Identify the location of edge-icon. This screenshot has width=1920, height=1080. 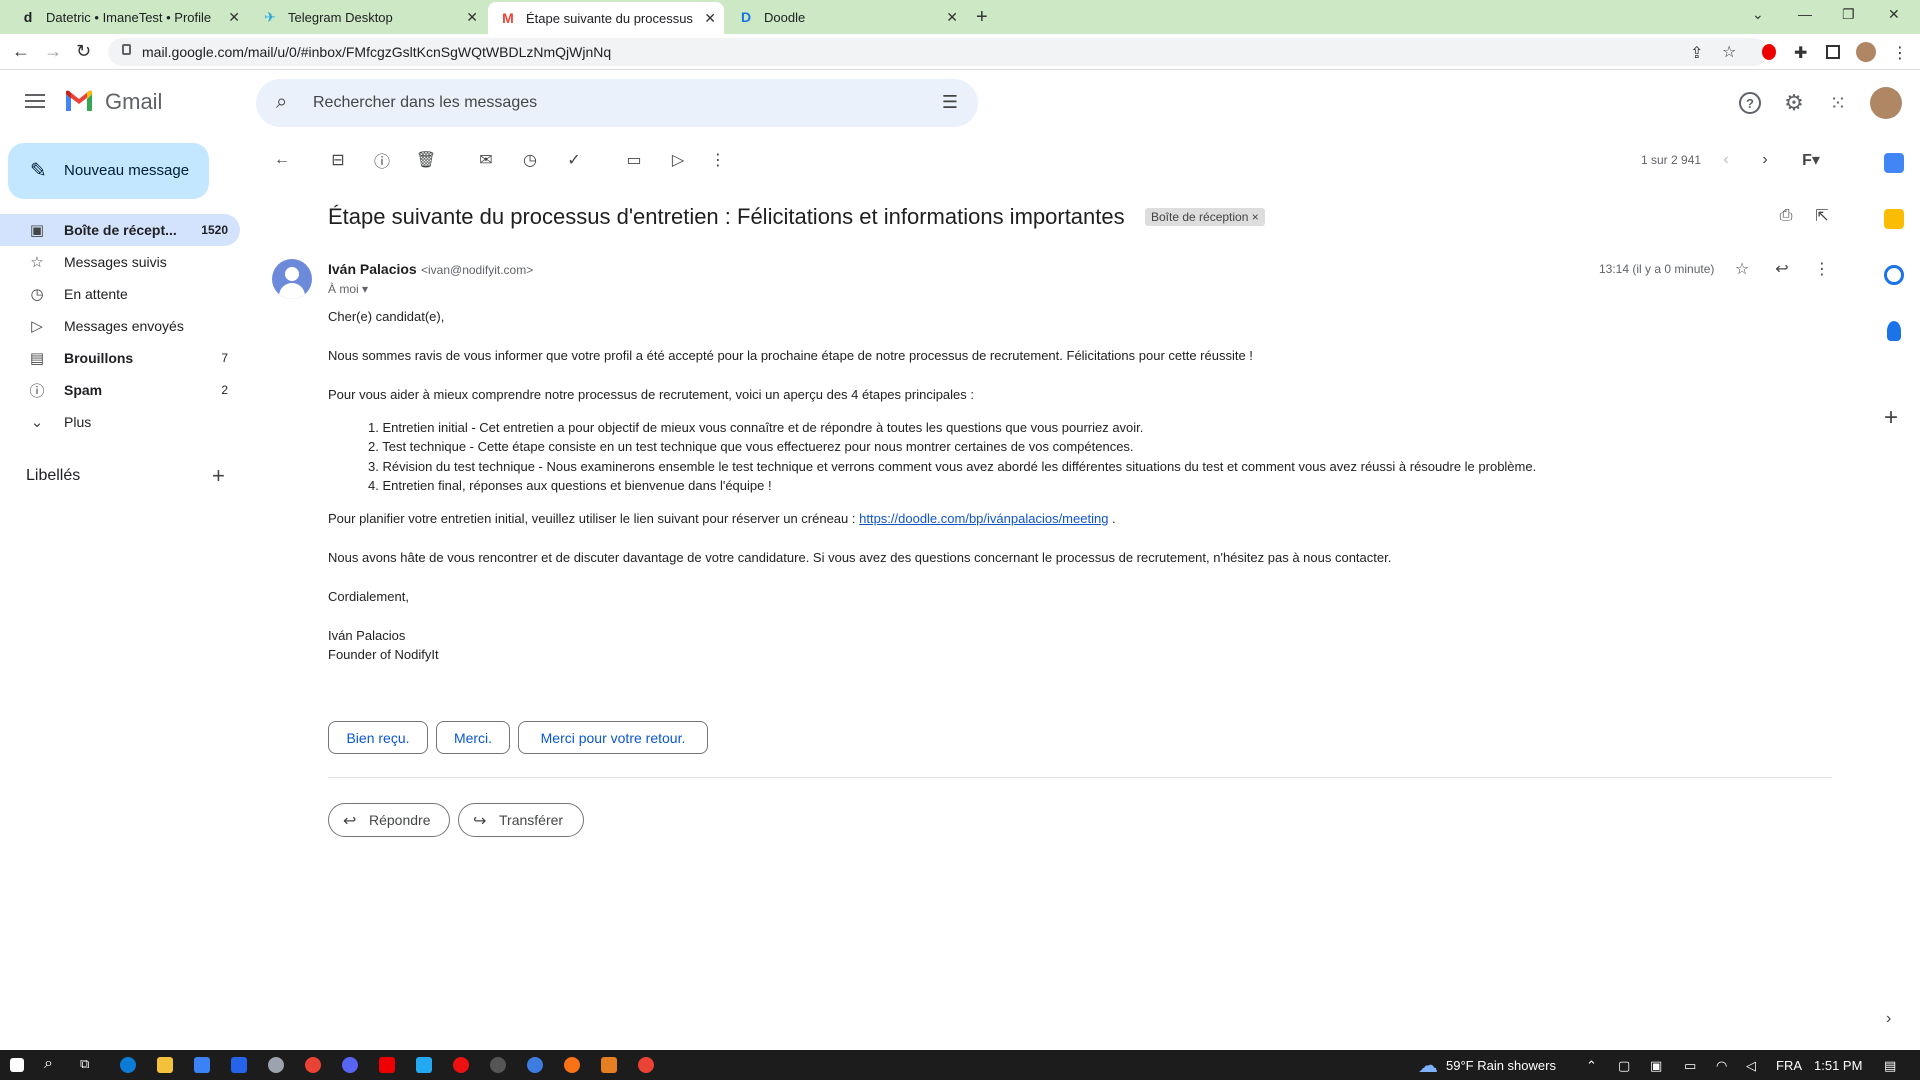
(128, 1065).